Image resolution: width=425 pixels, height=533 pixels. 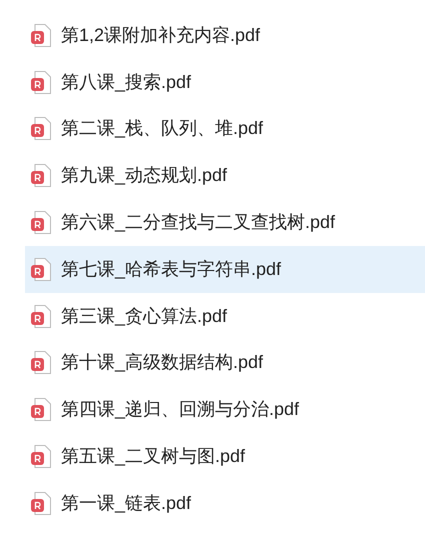 I want to click on file-name: 第九课_动态规划.pdf, so click(x=144, y=176).